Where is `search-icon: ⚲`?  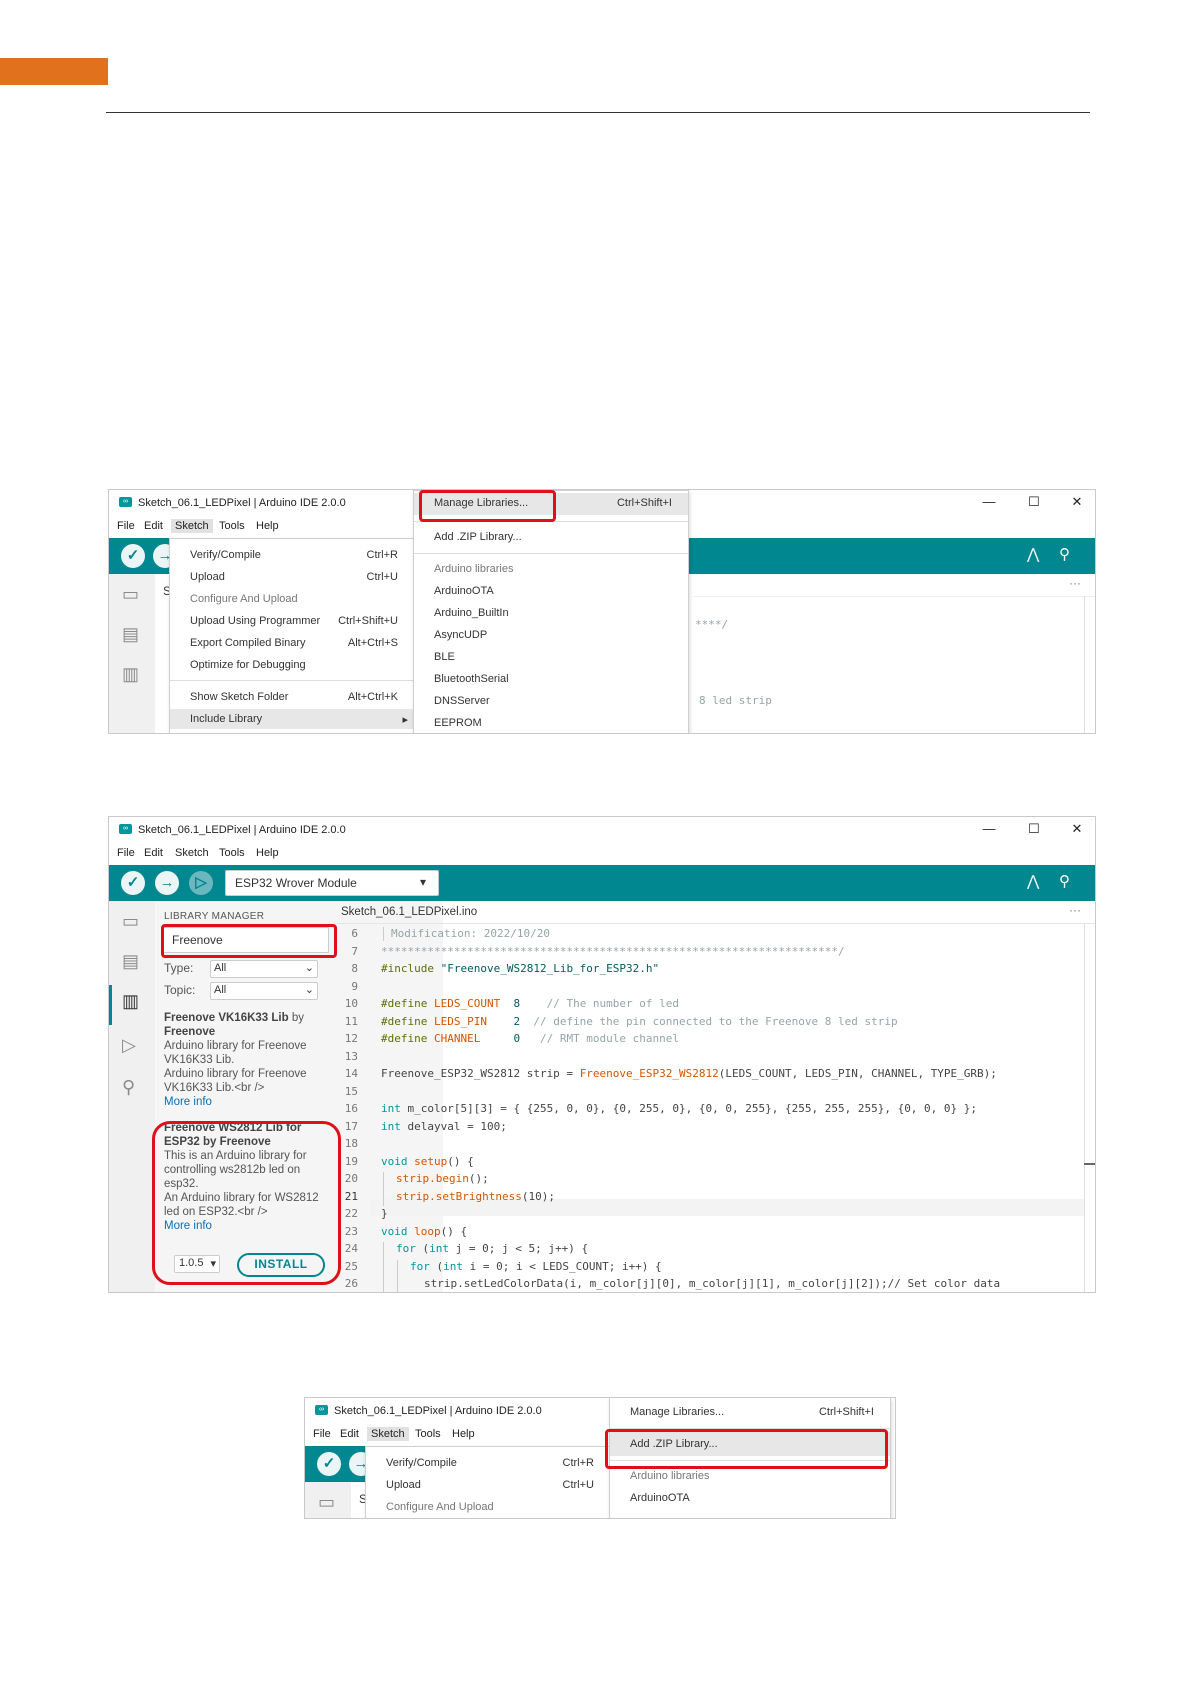
search-icon: ⚲ is located at coordinates (128, 1087).